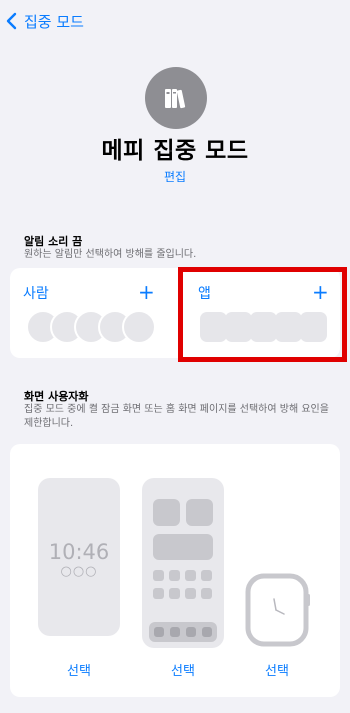 Image resolution: width=350 pixels, height=713 pixels. I want to click on people-label: 사람, so click(36, 294).